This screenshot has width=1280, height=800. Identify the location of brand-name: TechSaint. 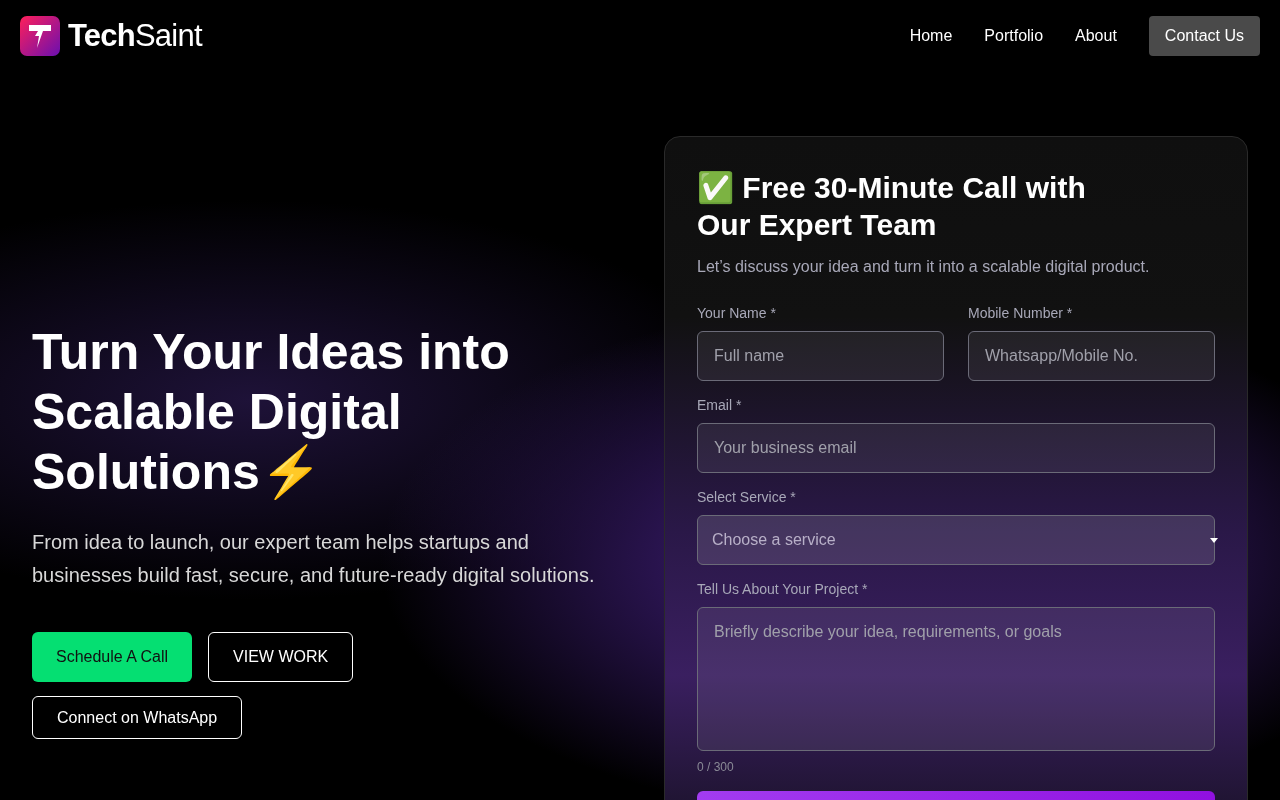
(135, 35).